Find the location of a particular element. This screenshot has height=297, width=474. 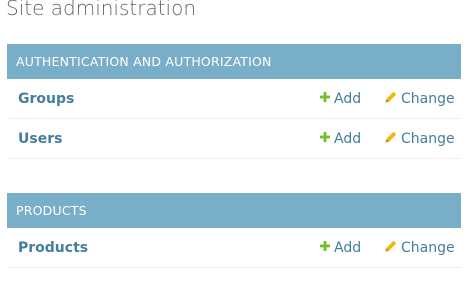

module-caption-products: PRODUCTS is located at coordinates (234, 210).